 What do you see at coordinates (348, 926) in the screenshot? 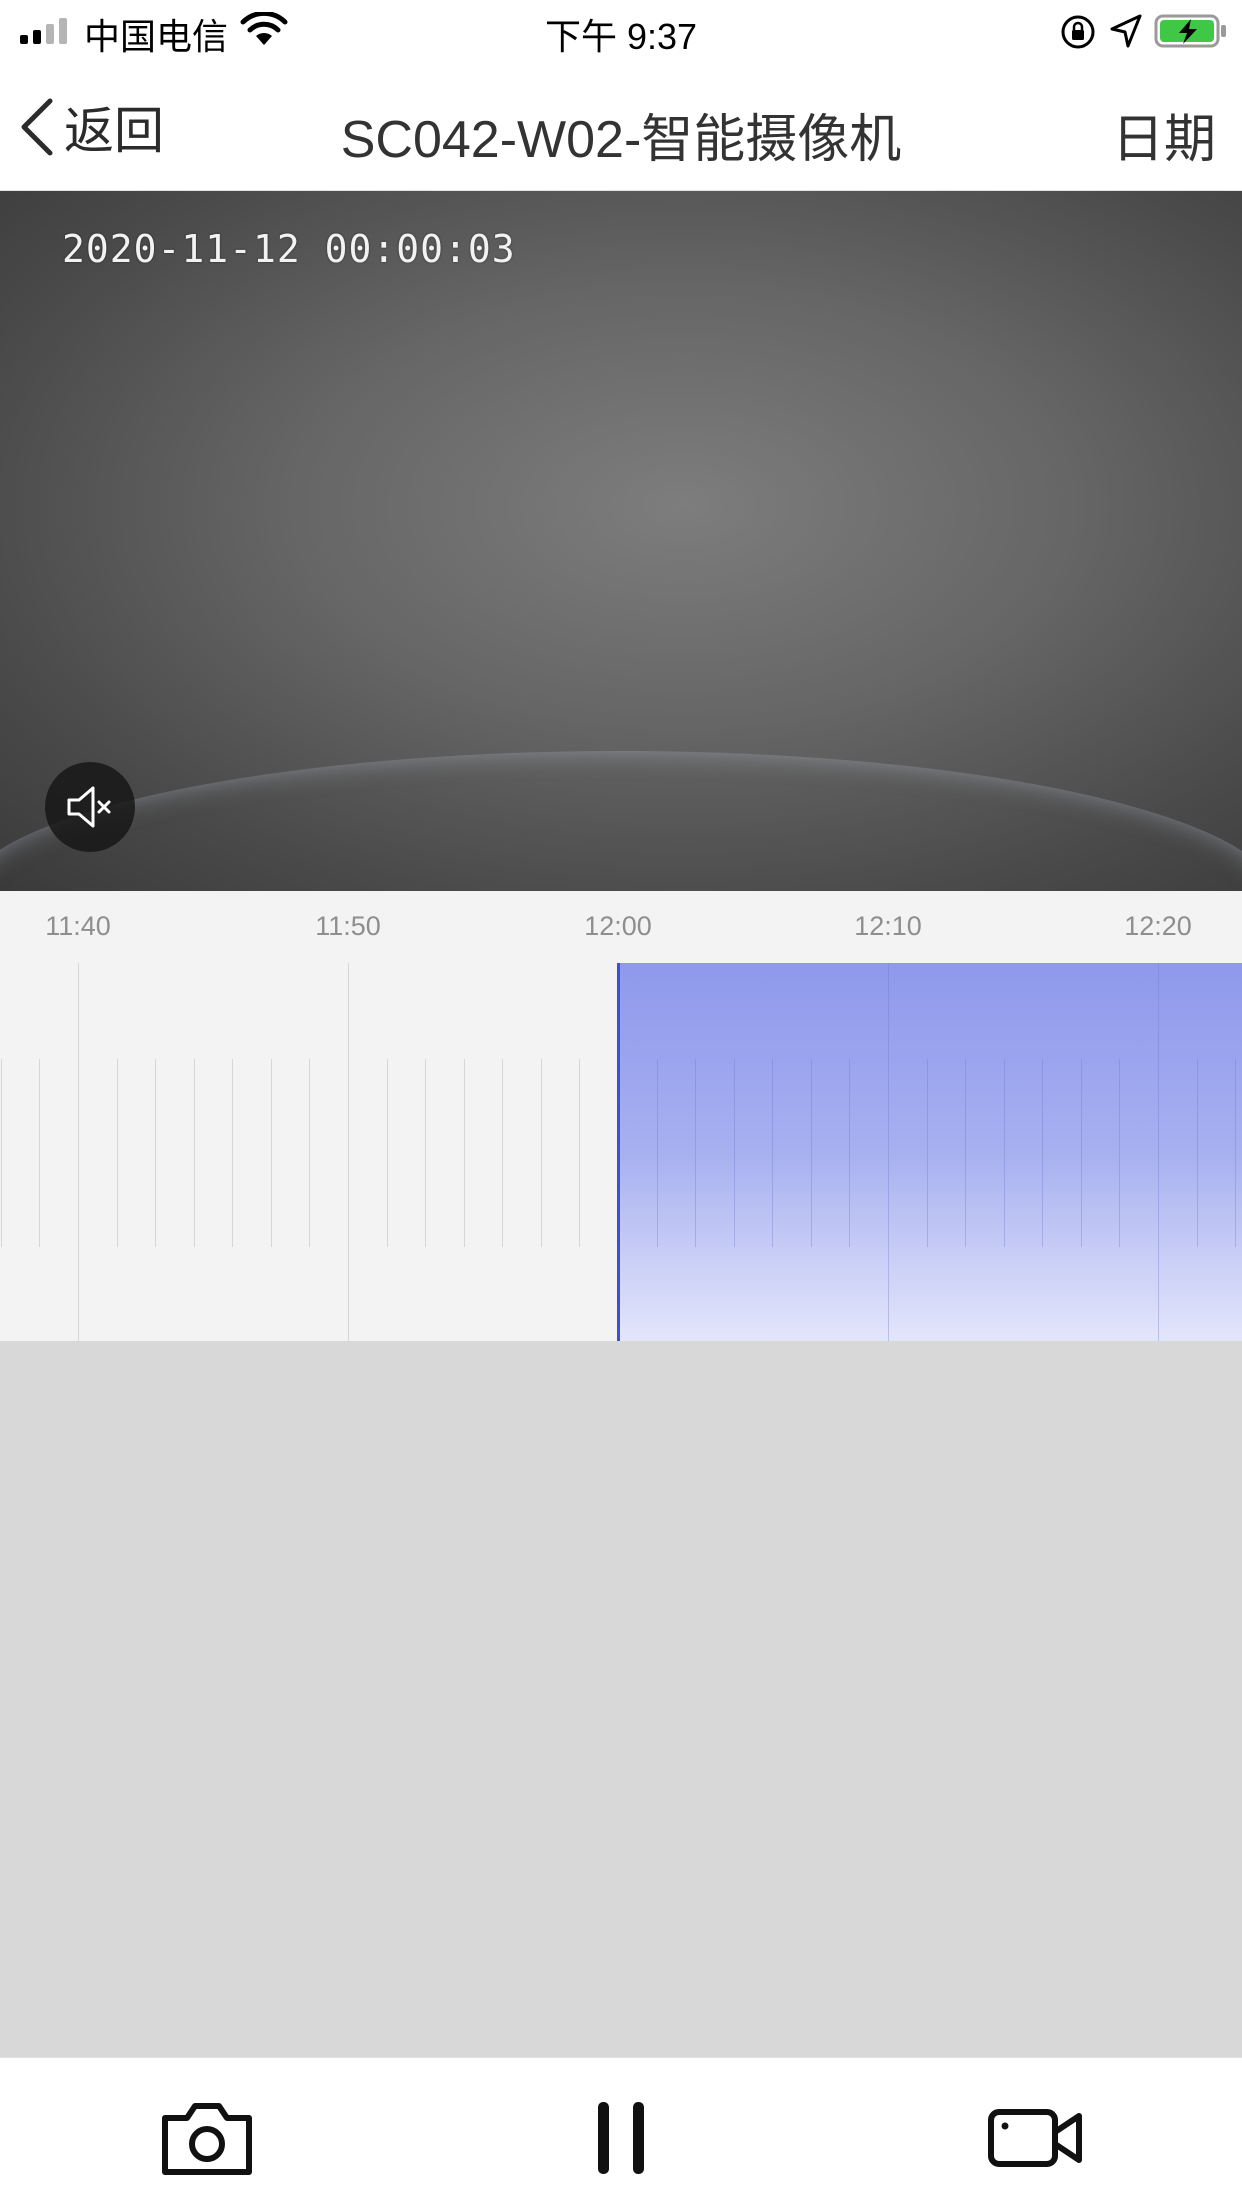
I see `timeline-label: 11:50` at bounding box center [348, 926].